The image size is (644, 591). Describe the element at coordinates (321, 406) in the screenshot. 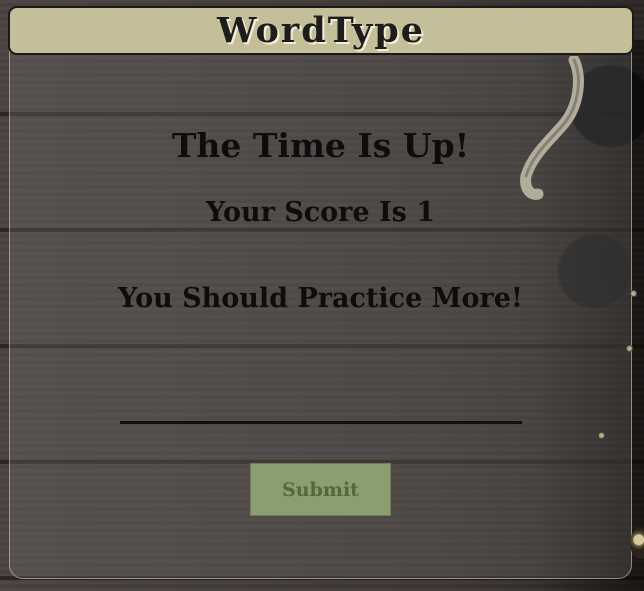

I see `answer-input` at that location.